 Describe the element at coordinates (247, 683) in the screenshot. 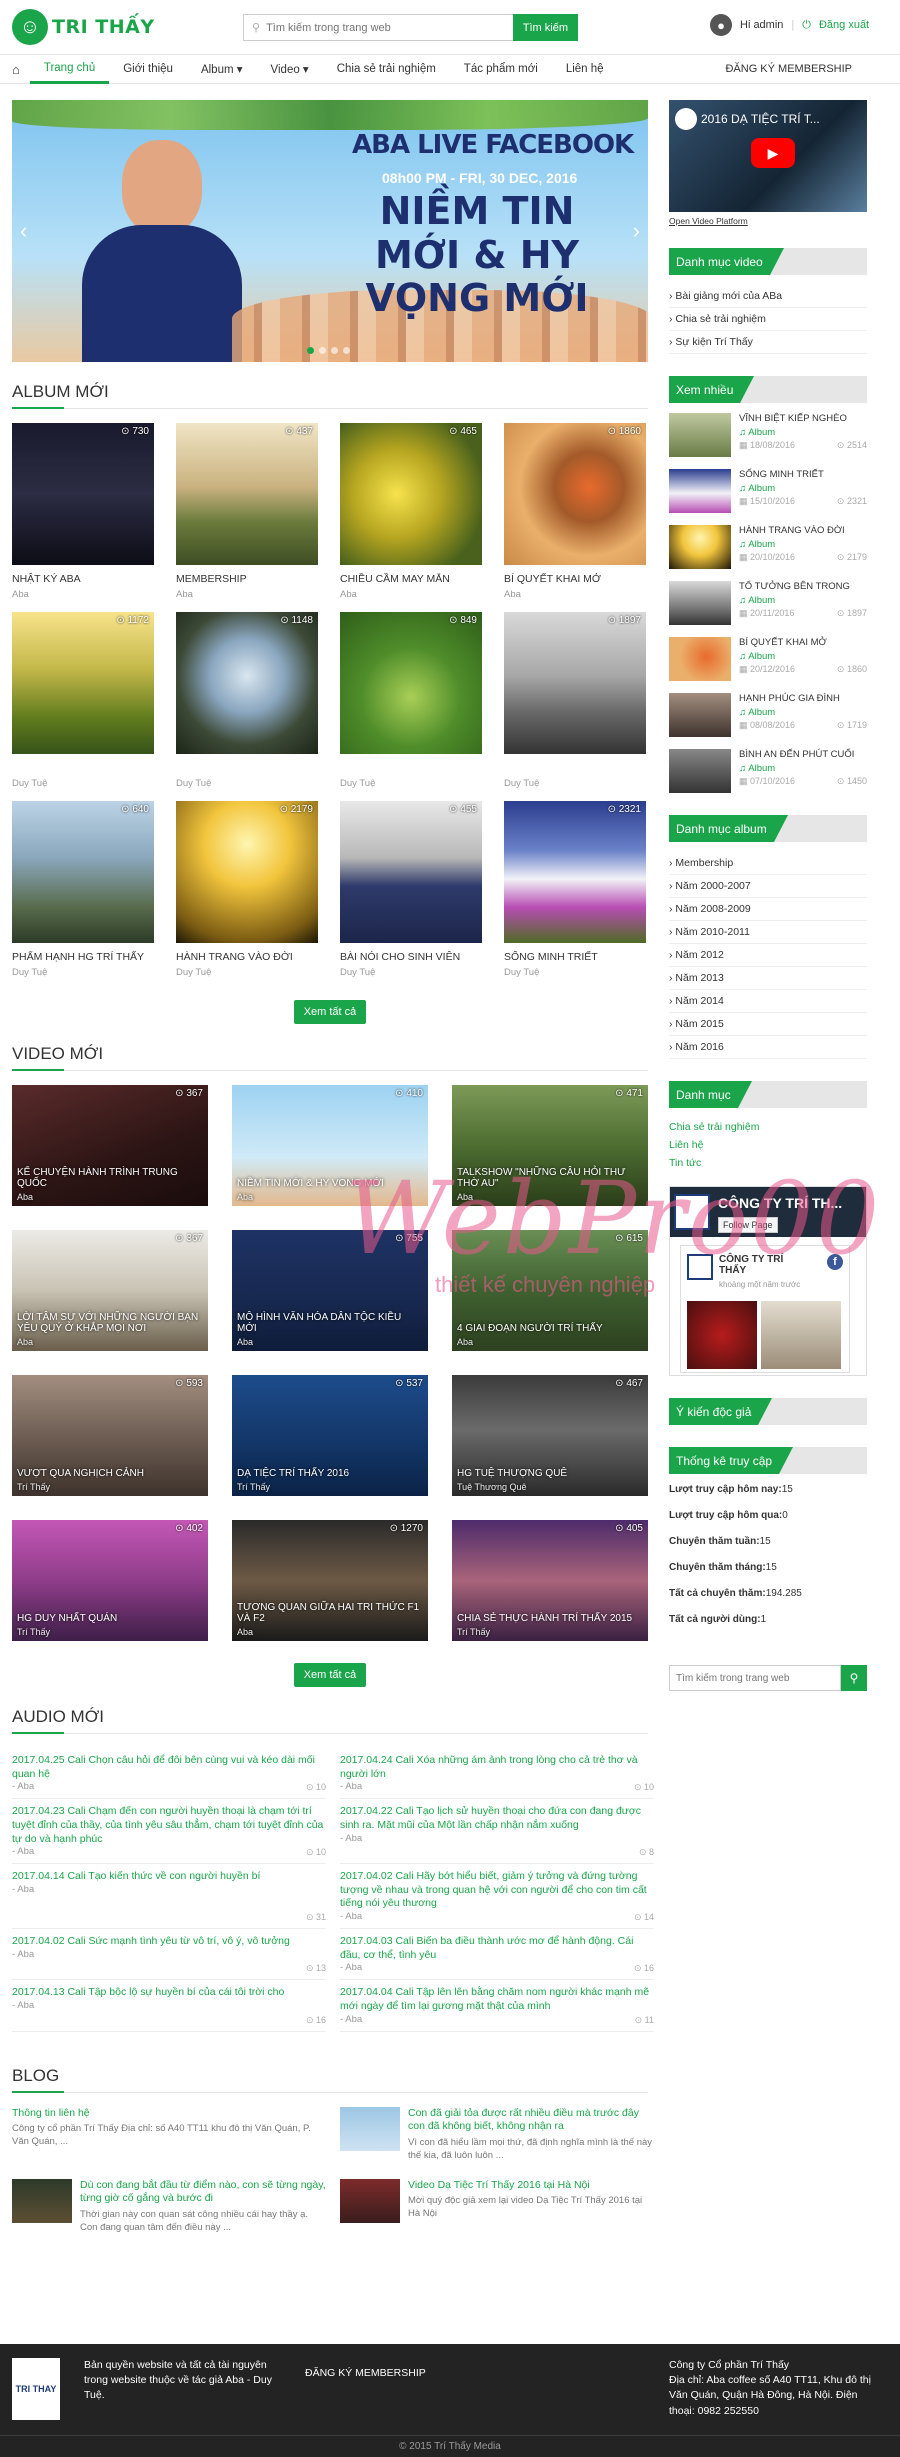

I see `album-thumbnail: ⊙ 1148` at that location.